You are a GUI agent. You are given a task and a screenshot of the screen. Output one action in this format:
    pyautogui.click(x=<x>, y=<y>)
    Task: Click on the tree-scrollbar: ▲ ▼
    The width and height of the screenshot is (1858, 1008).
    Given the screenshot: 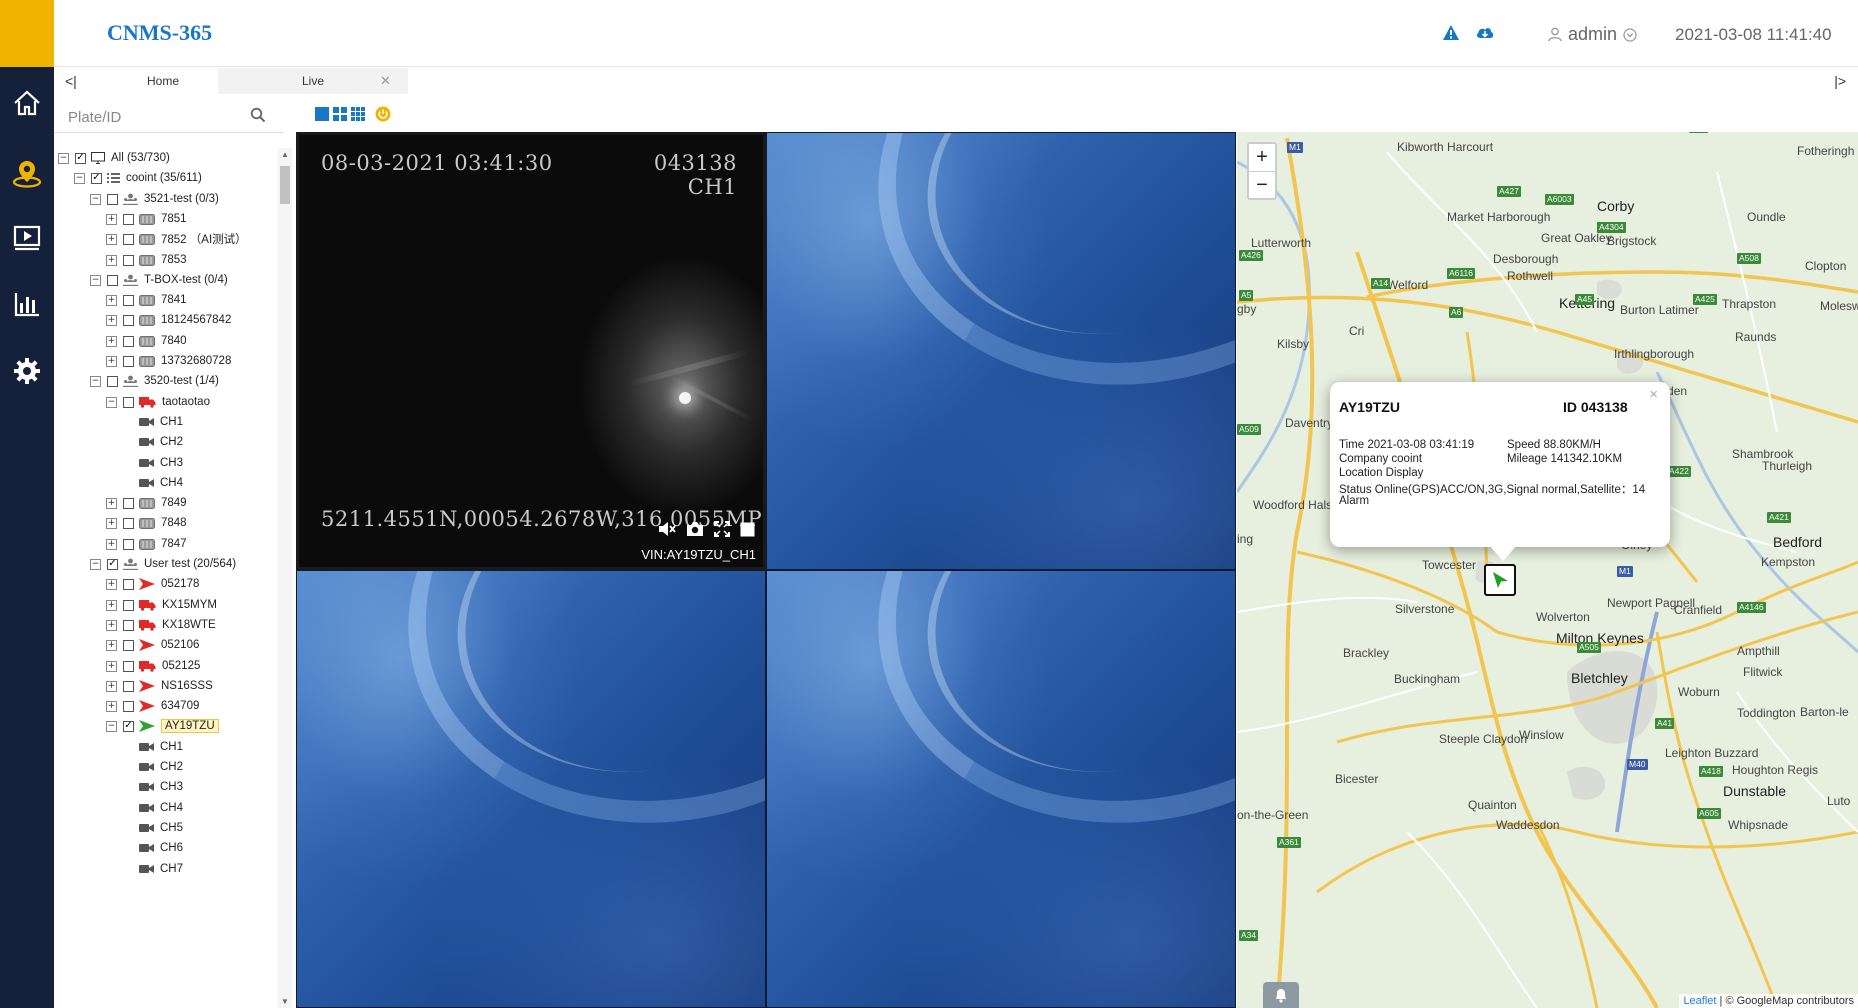 What is the action you would take?
    pyautogui.click(x=285, y=578)
    